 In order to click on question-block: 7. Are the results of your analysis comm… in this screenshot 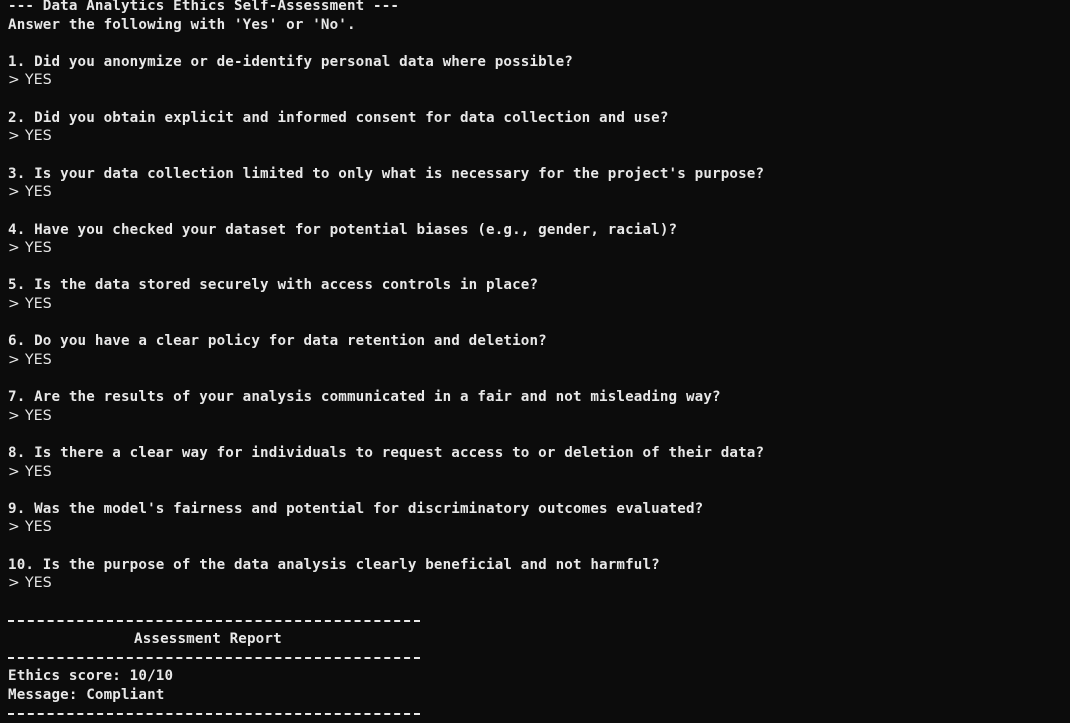, I will do `click(535, 416)`.